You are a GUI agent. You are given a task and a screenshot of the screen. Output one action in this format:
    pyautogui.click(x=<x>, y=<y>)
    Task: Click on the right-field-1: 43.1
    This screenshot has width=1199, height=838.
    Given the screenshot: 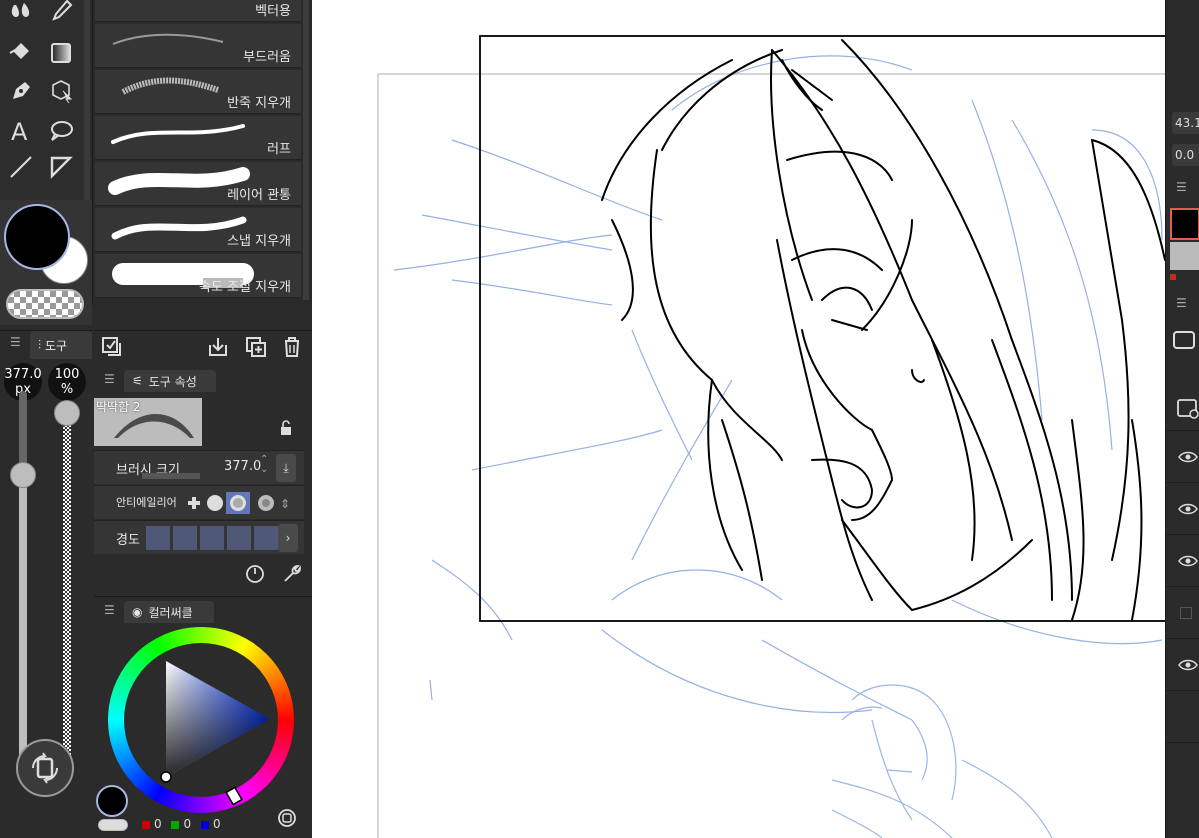 What is the action you would take?
    pyautogui.click(x=1185, y=123)
    